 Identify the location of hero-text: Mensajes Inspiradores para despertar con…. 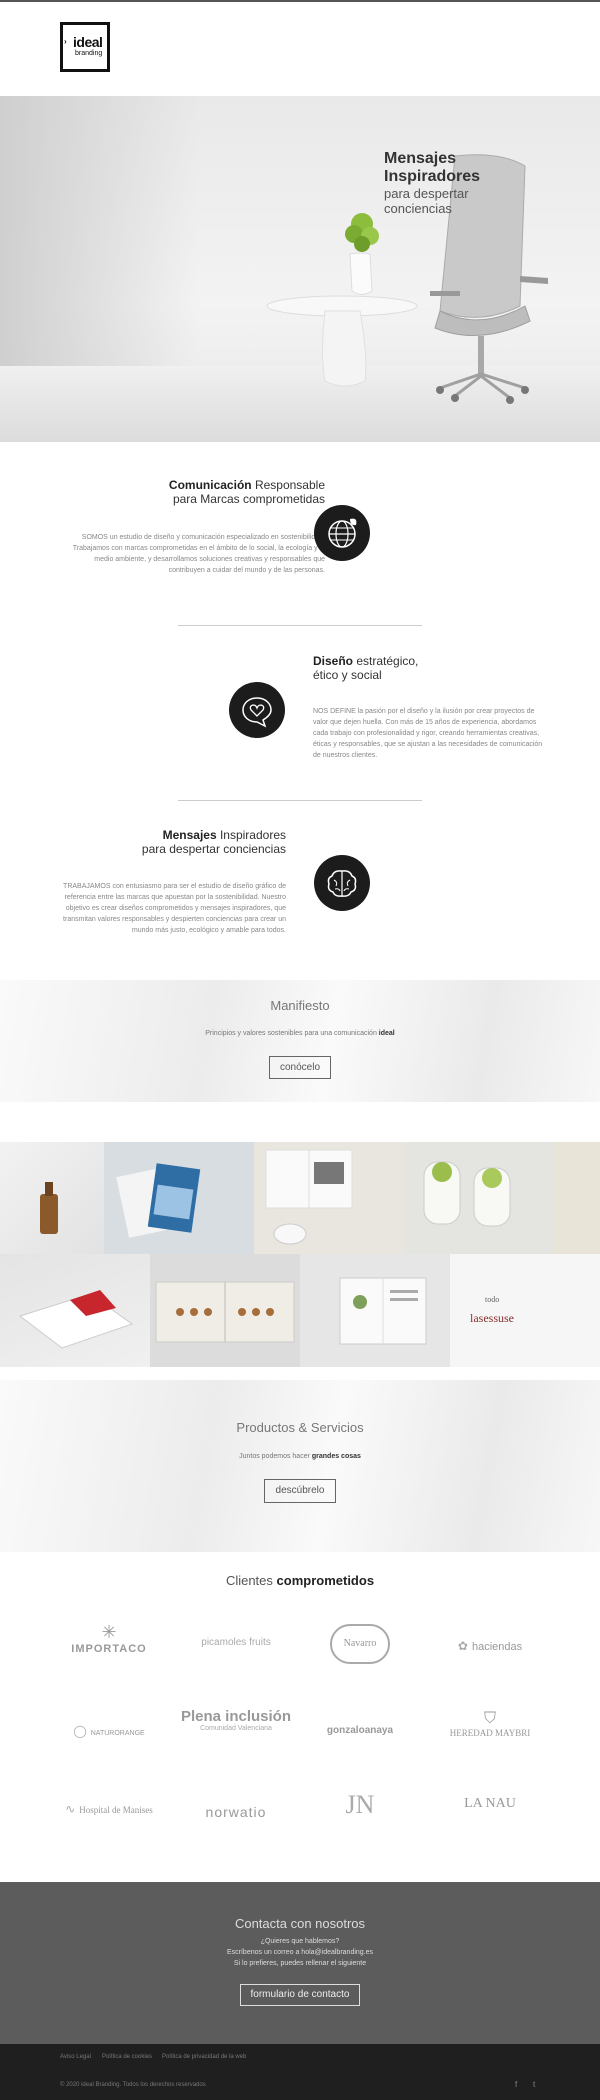
(489, 183).